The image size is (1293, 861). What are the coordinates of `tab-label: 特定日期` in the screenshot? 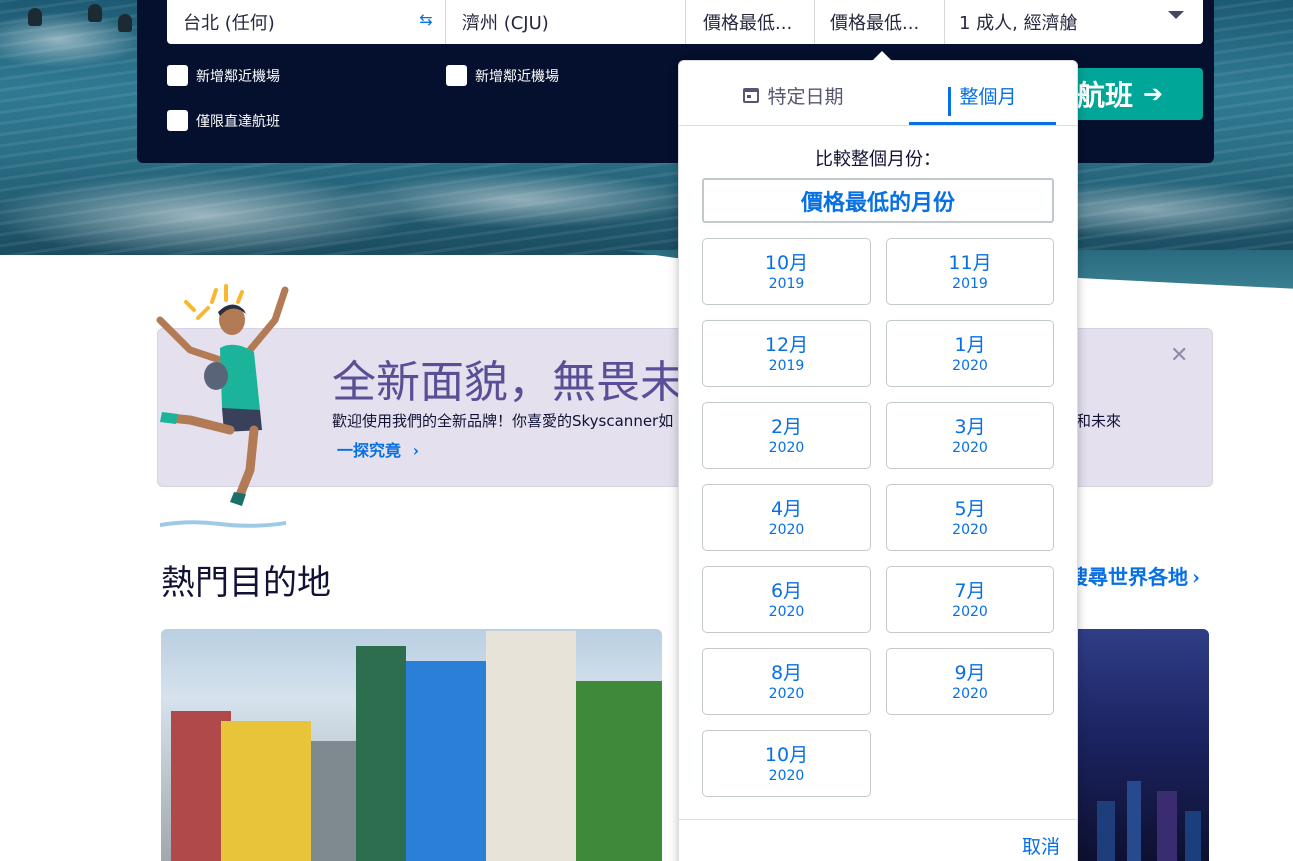 It's located at (805, 96).